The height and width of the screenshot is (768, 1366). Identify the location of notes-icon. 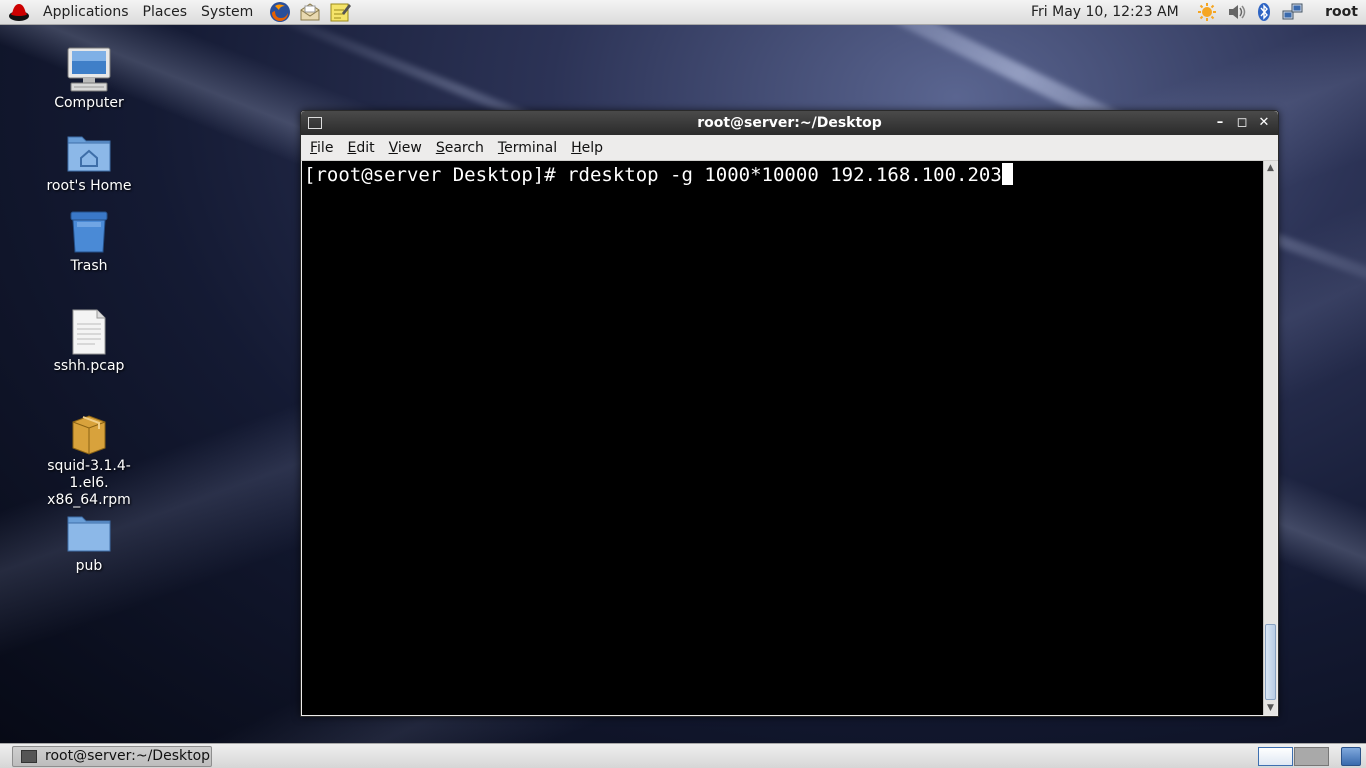
(341, 12).